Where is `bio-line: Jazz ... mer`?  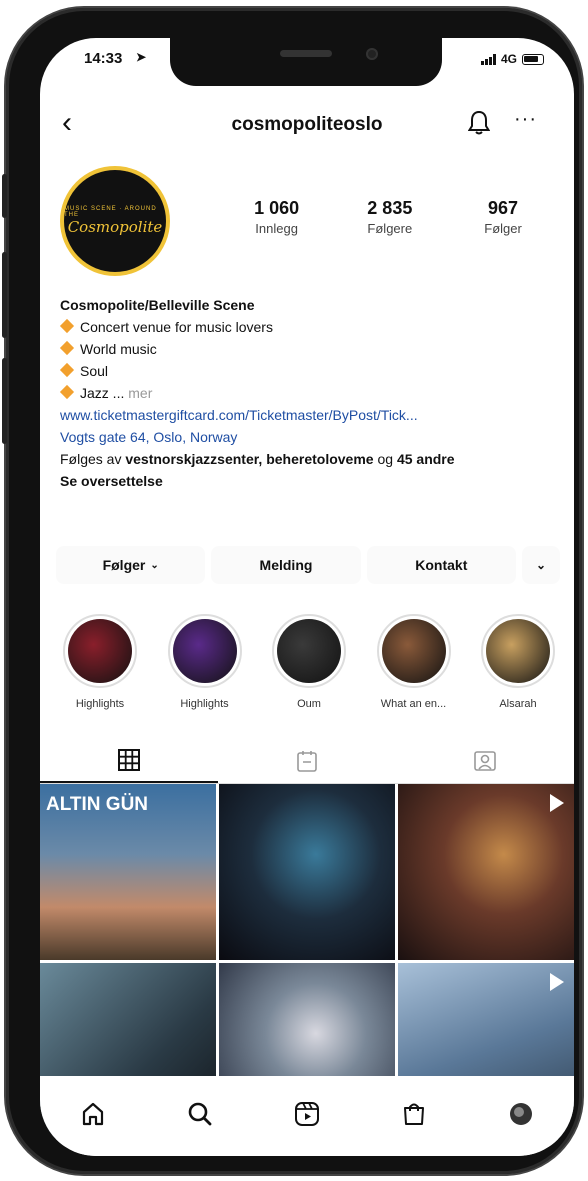
bio-line: Jazz ... mer is located at coordinates (309, 393).